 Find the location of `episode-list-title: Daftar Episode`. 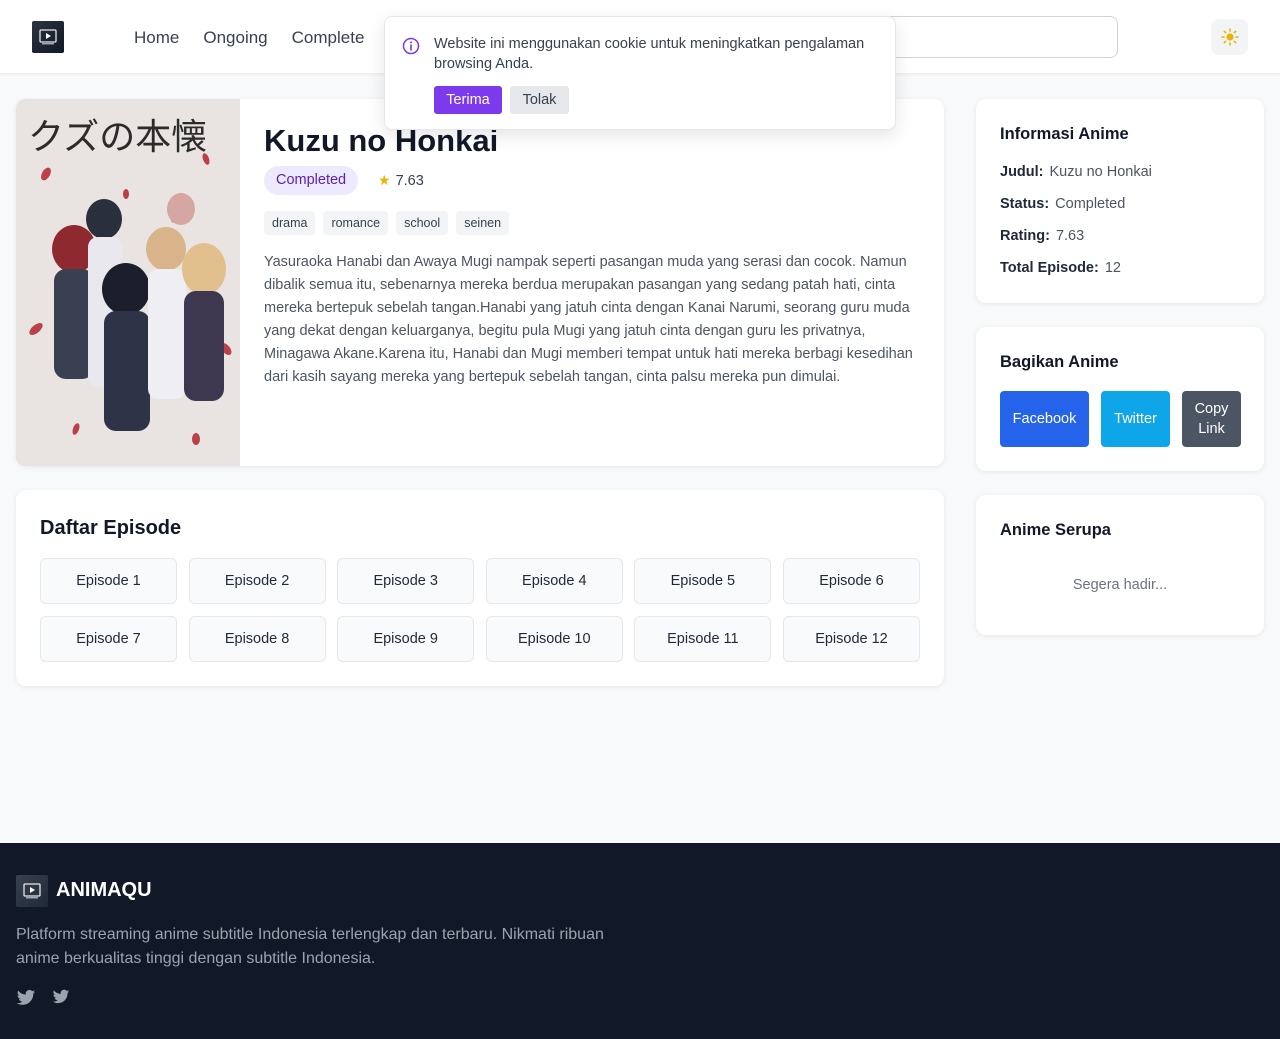

episode-list-title: Daftar Episode is located at coordinates (111, 528).